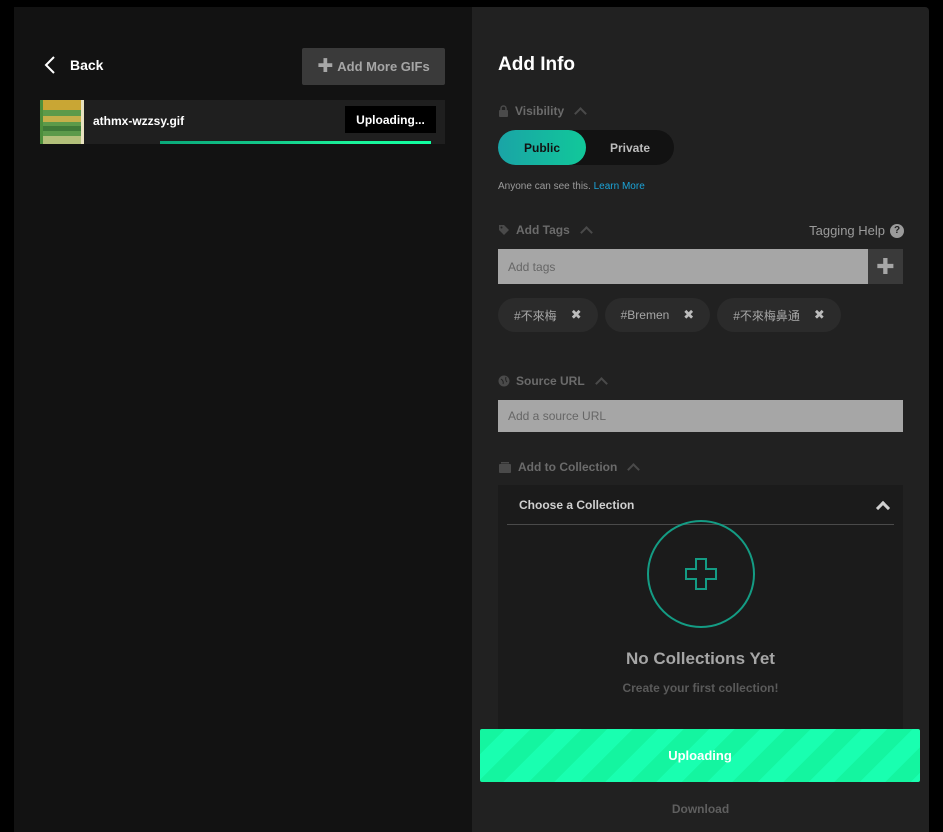  Describe the element at coordinates (503, 111) in the screenshot. I see `lock-icon` at that location.